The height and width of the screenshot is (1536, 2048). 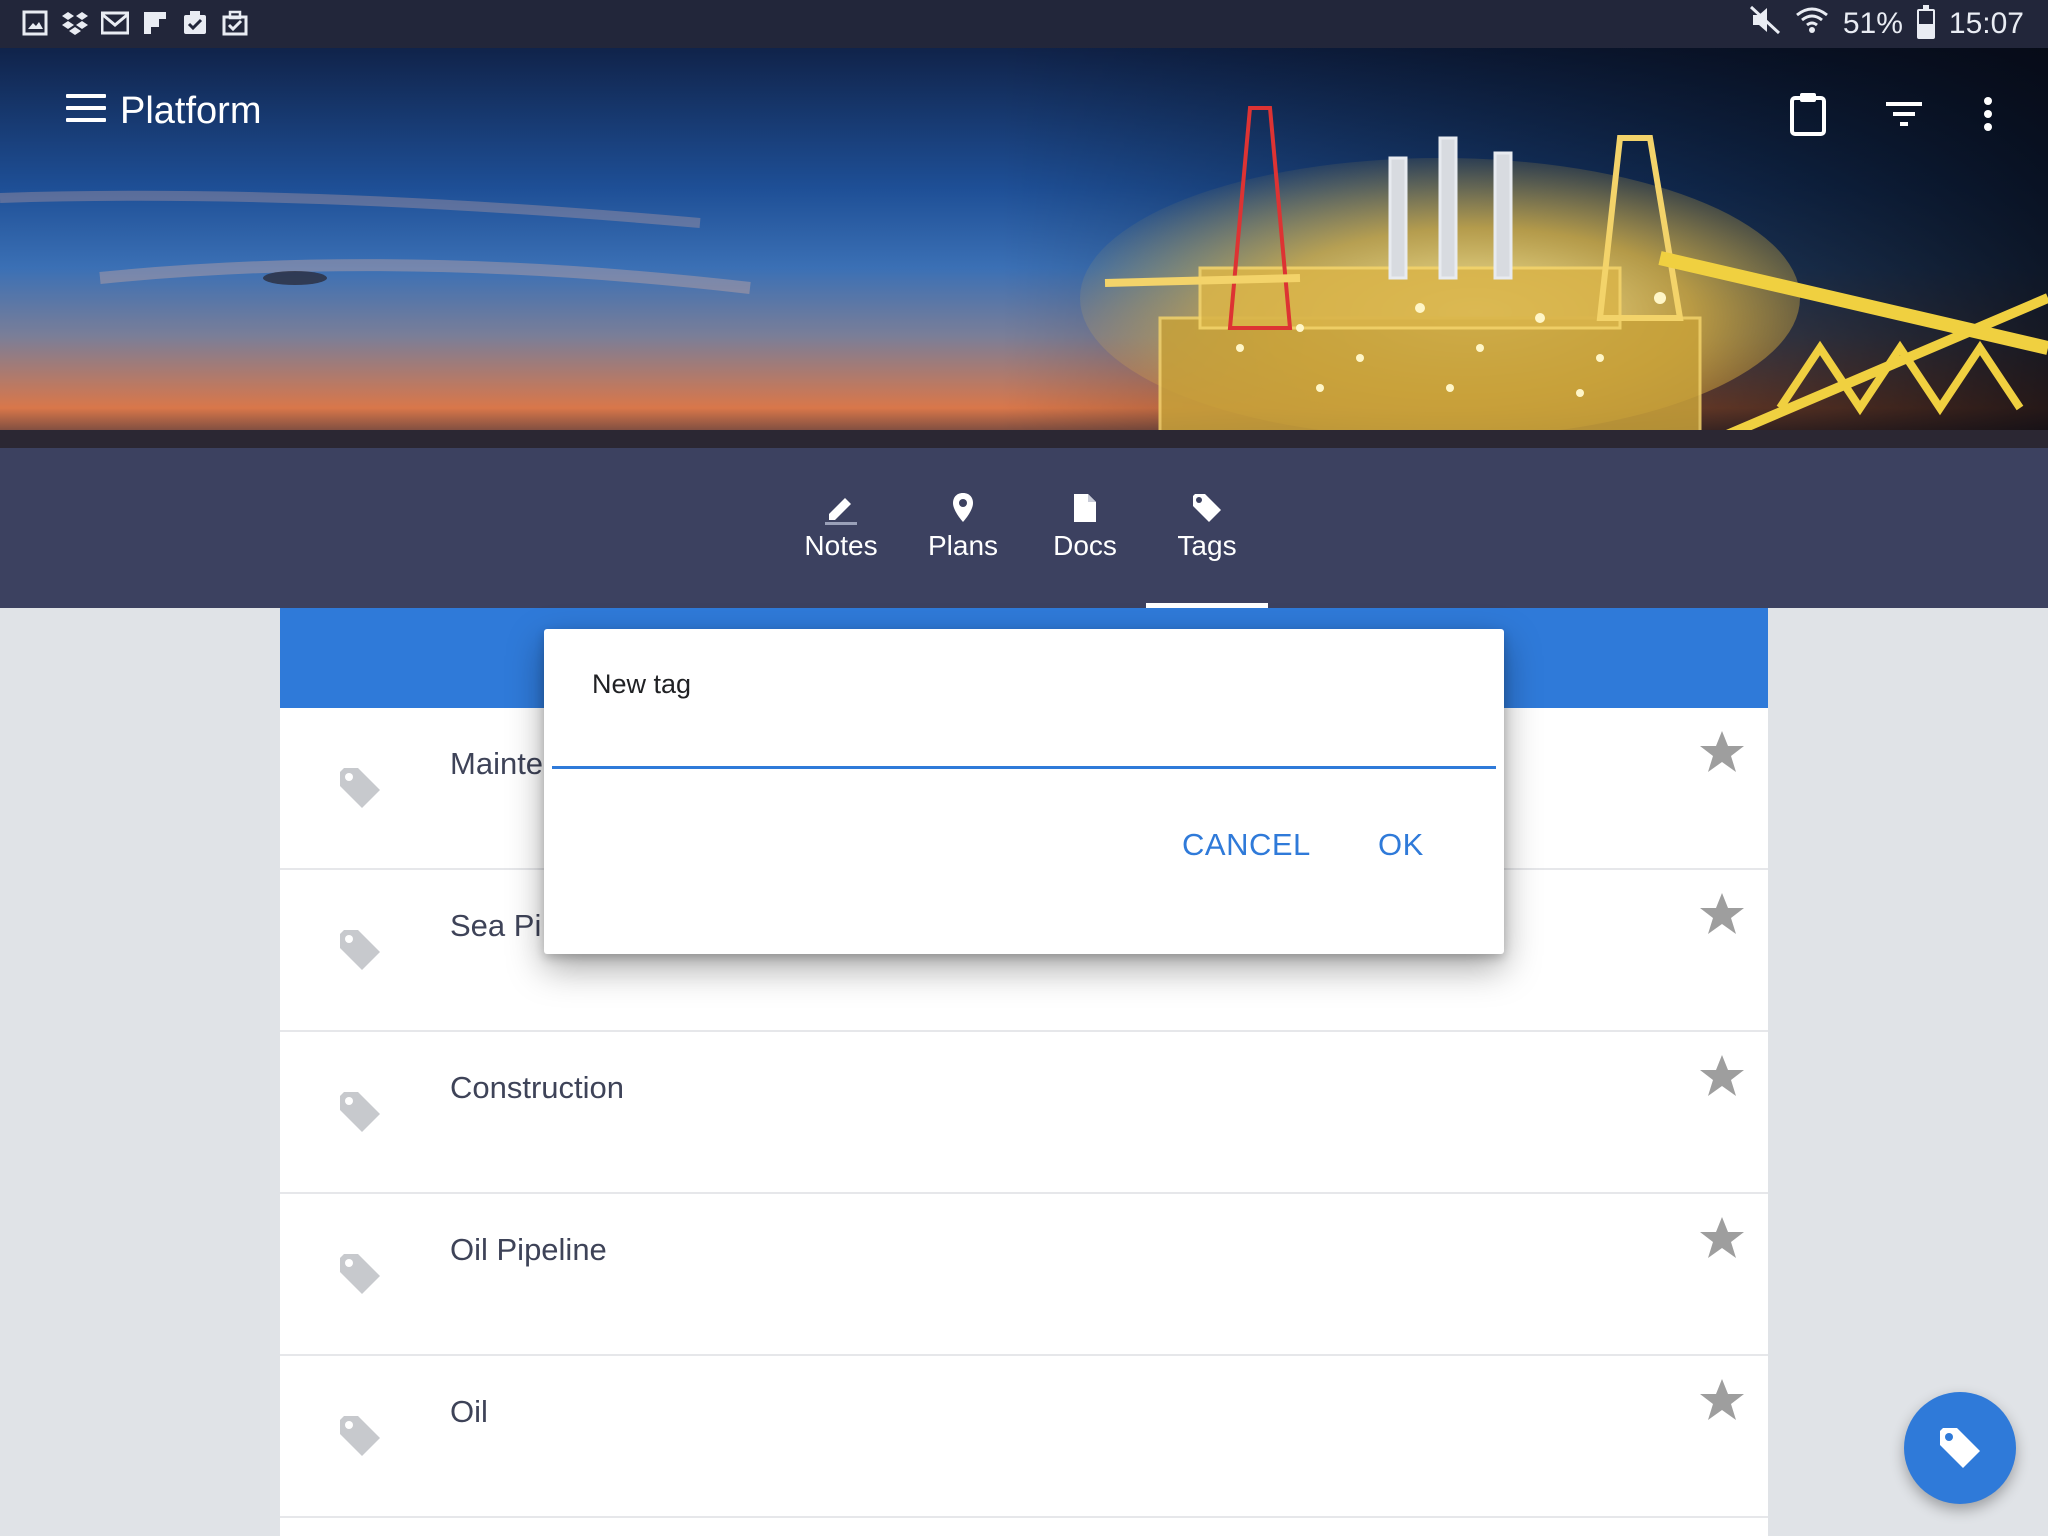 I want to click on app-title: Platform, so click(x=191, y=111).